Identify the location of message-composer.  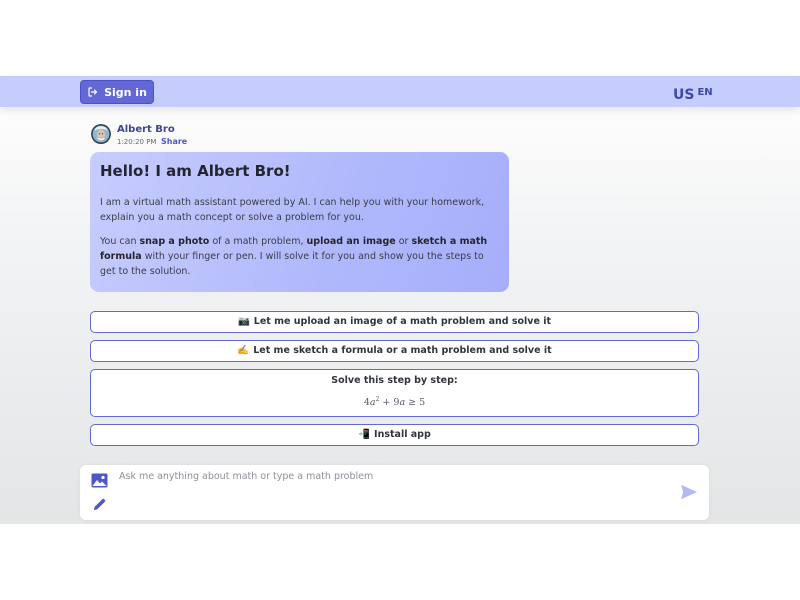
(394, 492).